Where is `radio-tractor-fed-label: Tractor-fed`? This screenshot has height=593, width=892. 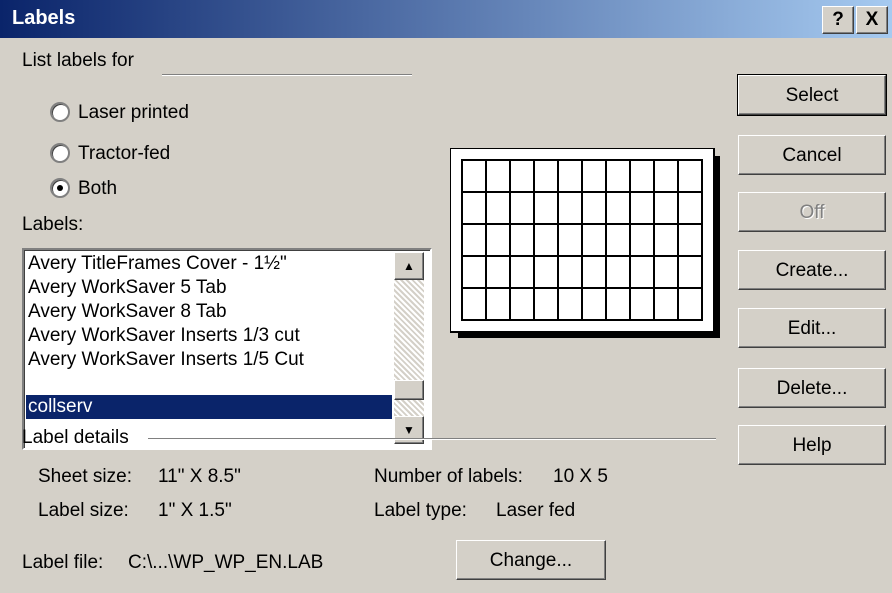
radio-tractor-fed-label: Tractor-fed is located at coordinates (124, 153).